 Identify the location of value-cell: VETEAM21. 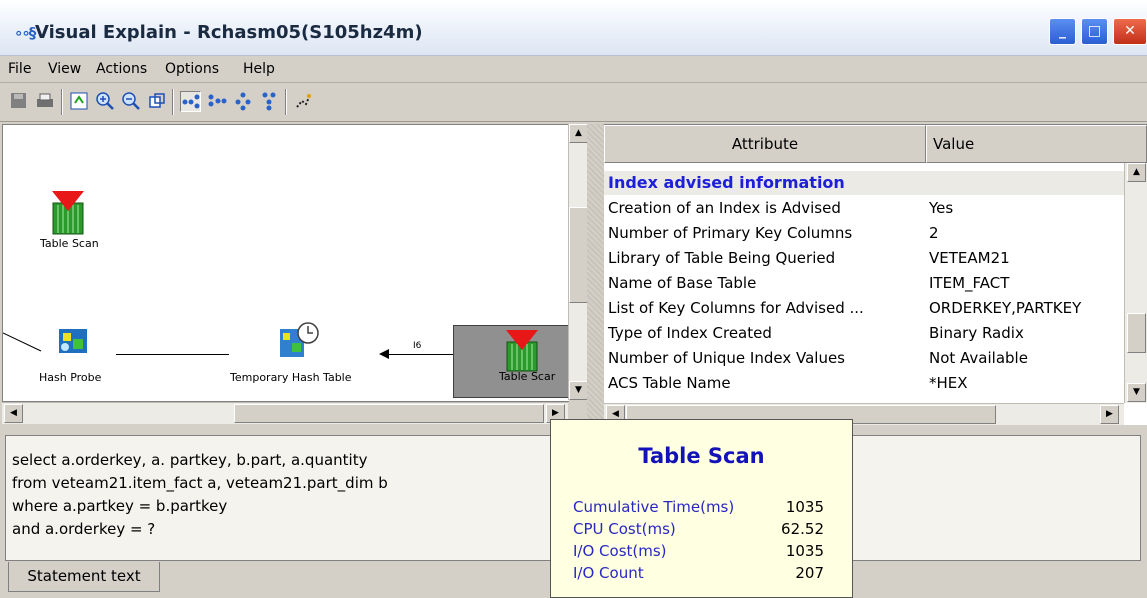
(969, 258).